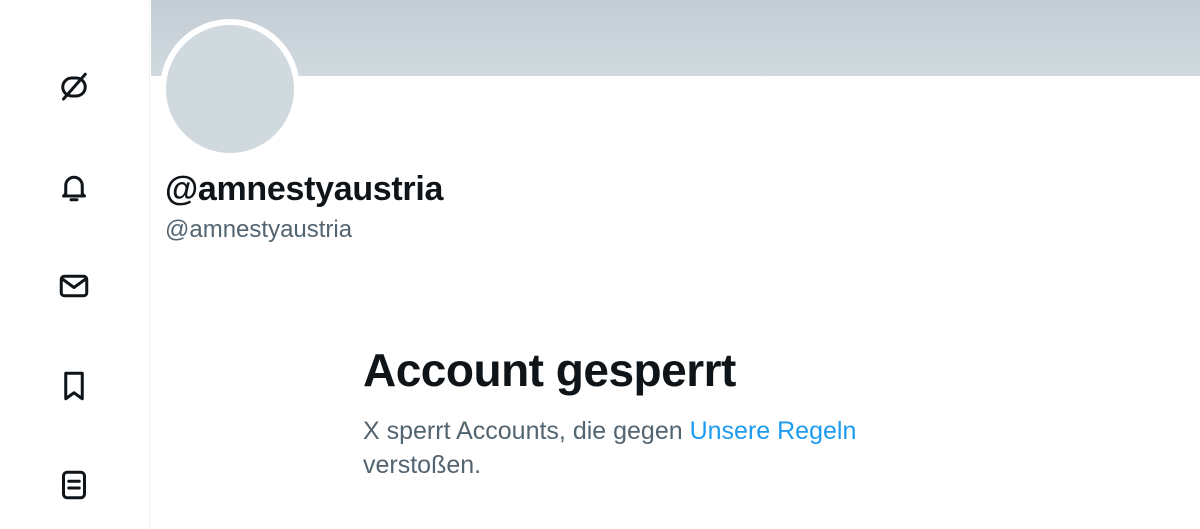 This screenshot has width=1200, height=529. I want to click on profile-handle: @amnestyaustria, so click(259, 229).